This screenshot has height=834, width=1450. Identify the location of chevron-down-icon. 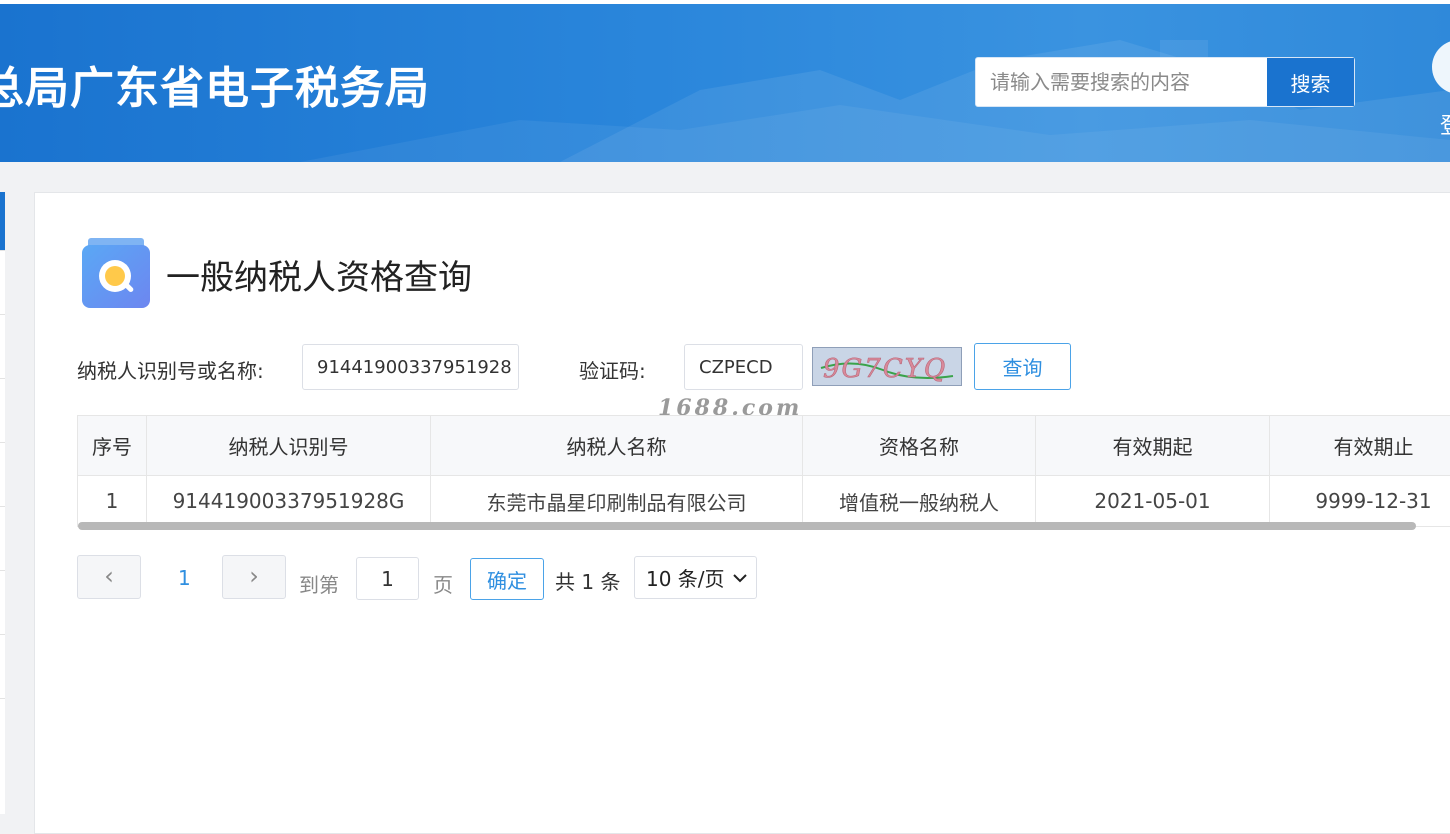
(740, 578).